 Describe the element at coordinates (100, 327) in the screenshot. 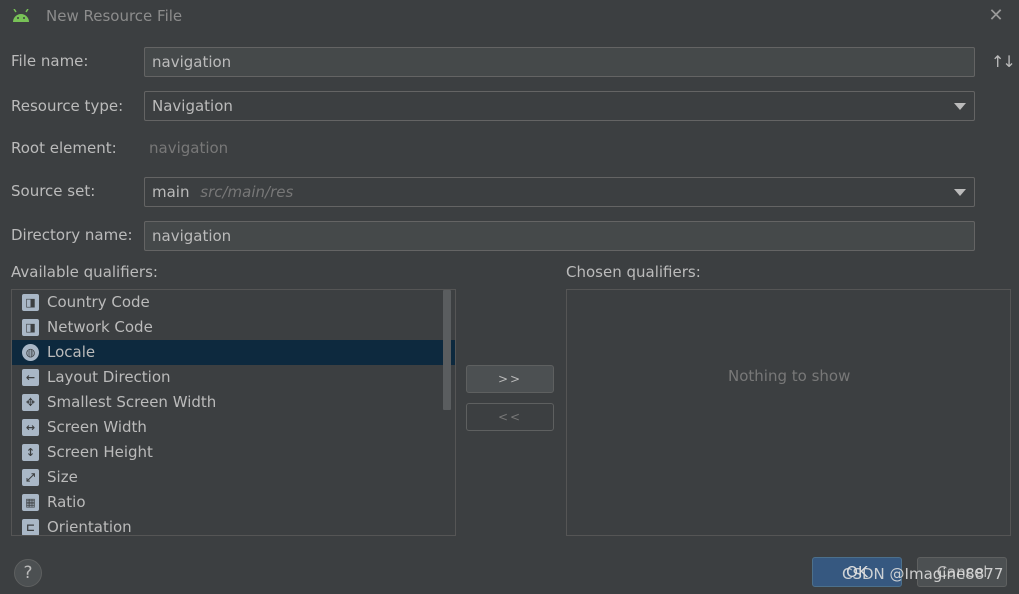

I see `list-item-label: Network Code` at that location.